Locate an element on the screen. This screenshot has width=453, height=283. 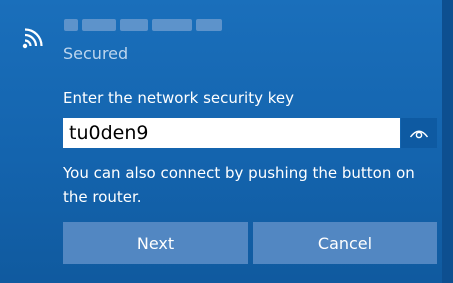
next-button: Next is located at coordinates (155, 243).